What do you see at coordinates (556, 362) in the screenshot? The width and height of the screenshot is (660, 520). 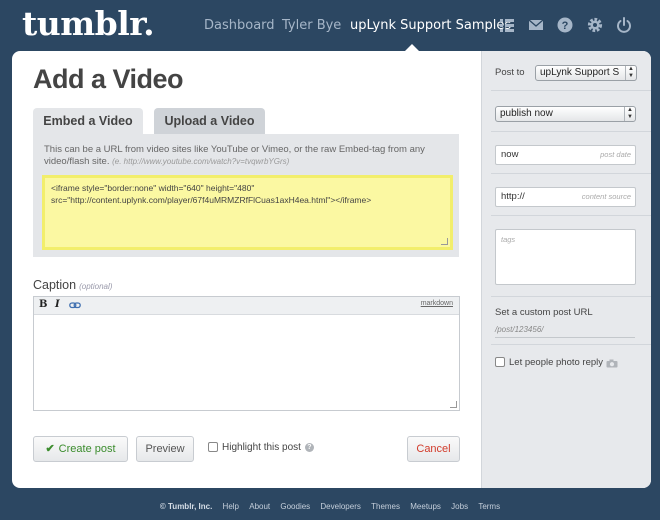 I see `photo-reply-label: Let people photo reply` at bounding box center [556, 362].